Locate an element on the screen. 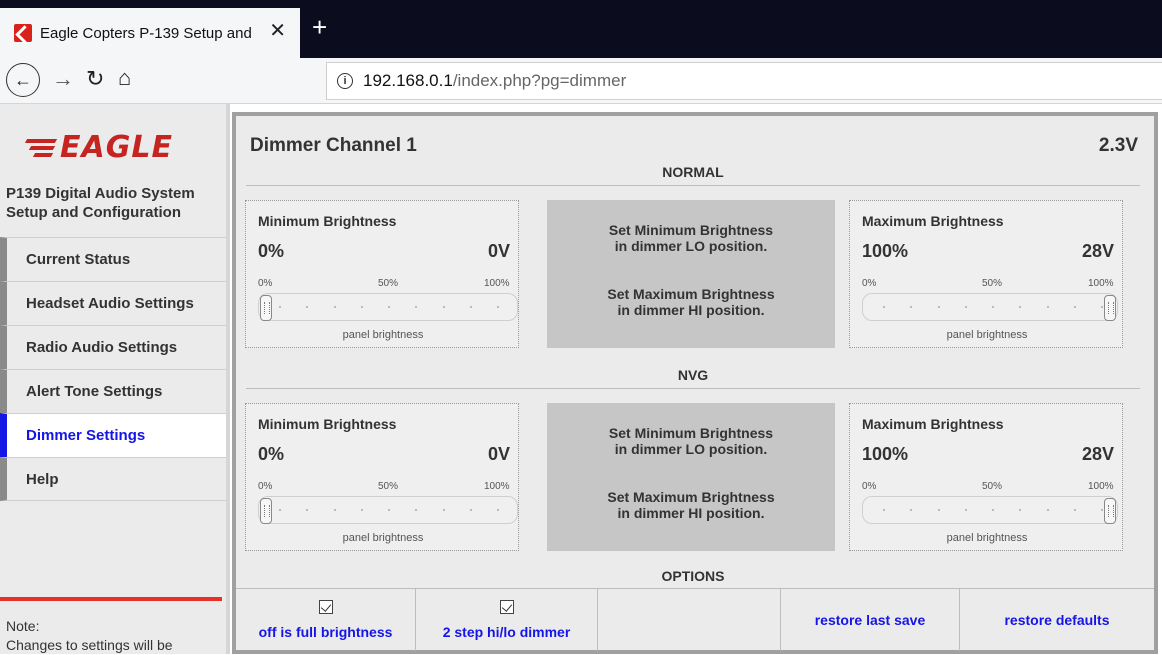 Image resolution: width=1162 pixels, height=655 pixels. max-brightness-volts: 28V is located at coordinates (1097, 454).